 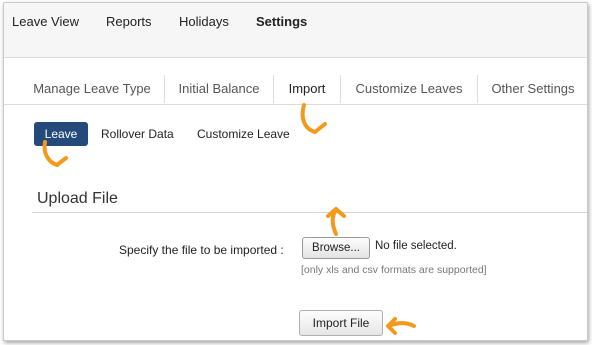 I want to click on file-label: Specify the file to be imported :, so click(x=201, y=250).